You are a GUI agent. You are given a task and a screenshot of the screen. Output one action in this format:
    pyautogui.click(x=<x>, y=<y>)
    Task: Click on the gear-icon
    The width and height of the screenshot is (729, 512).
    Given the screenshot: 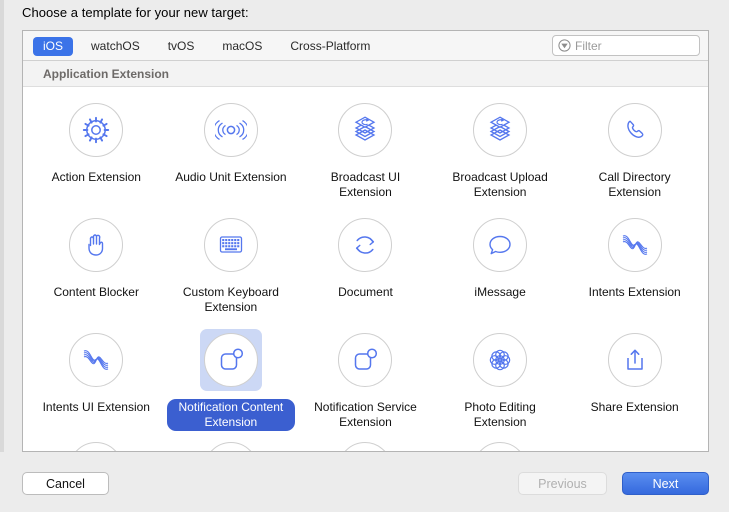 What is the action you would take?
    pyautogui.click(x=96, y=130)
    